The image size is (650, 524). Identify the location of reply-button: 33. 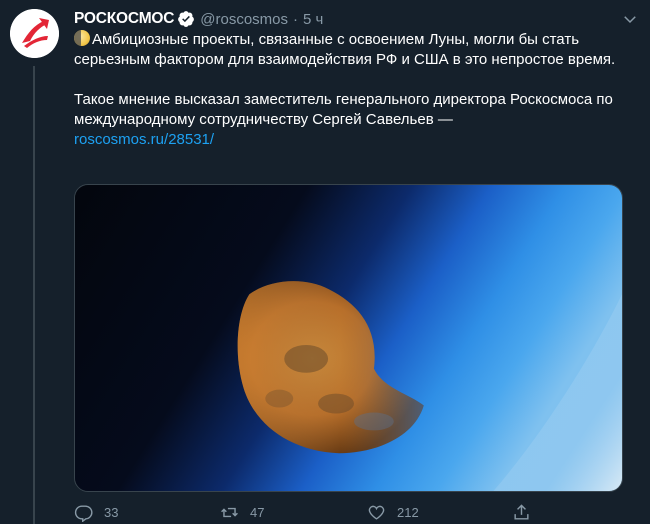
(96, 512).